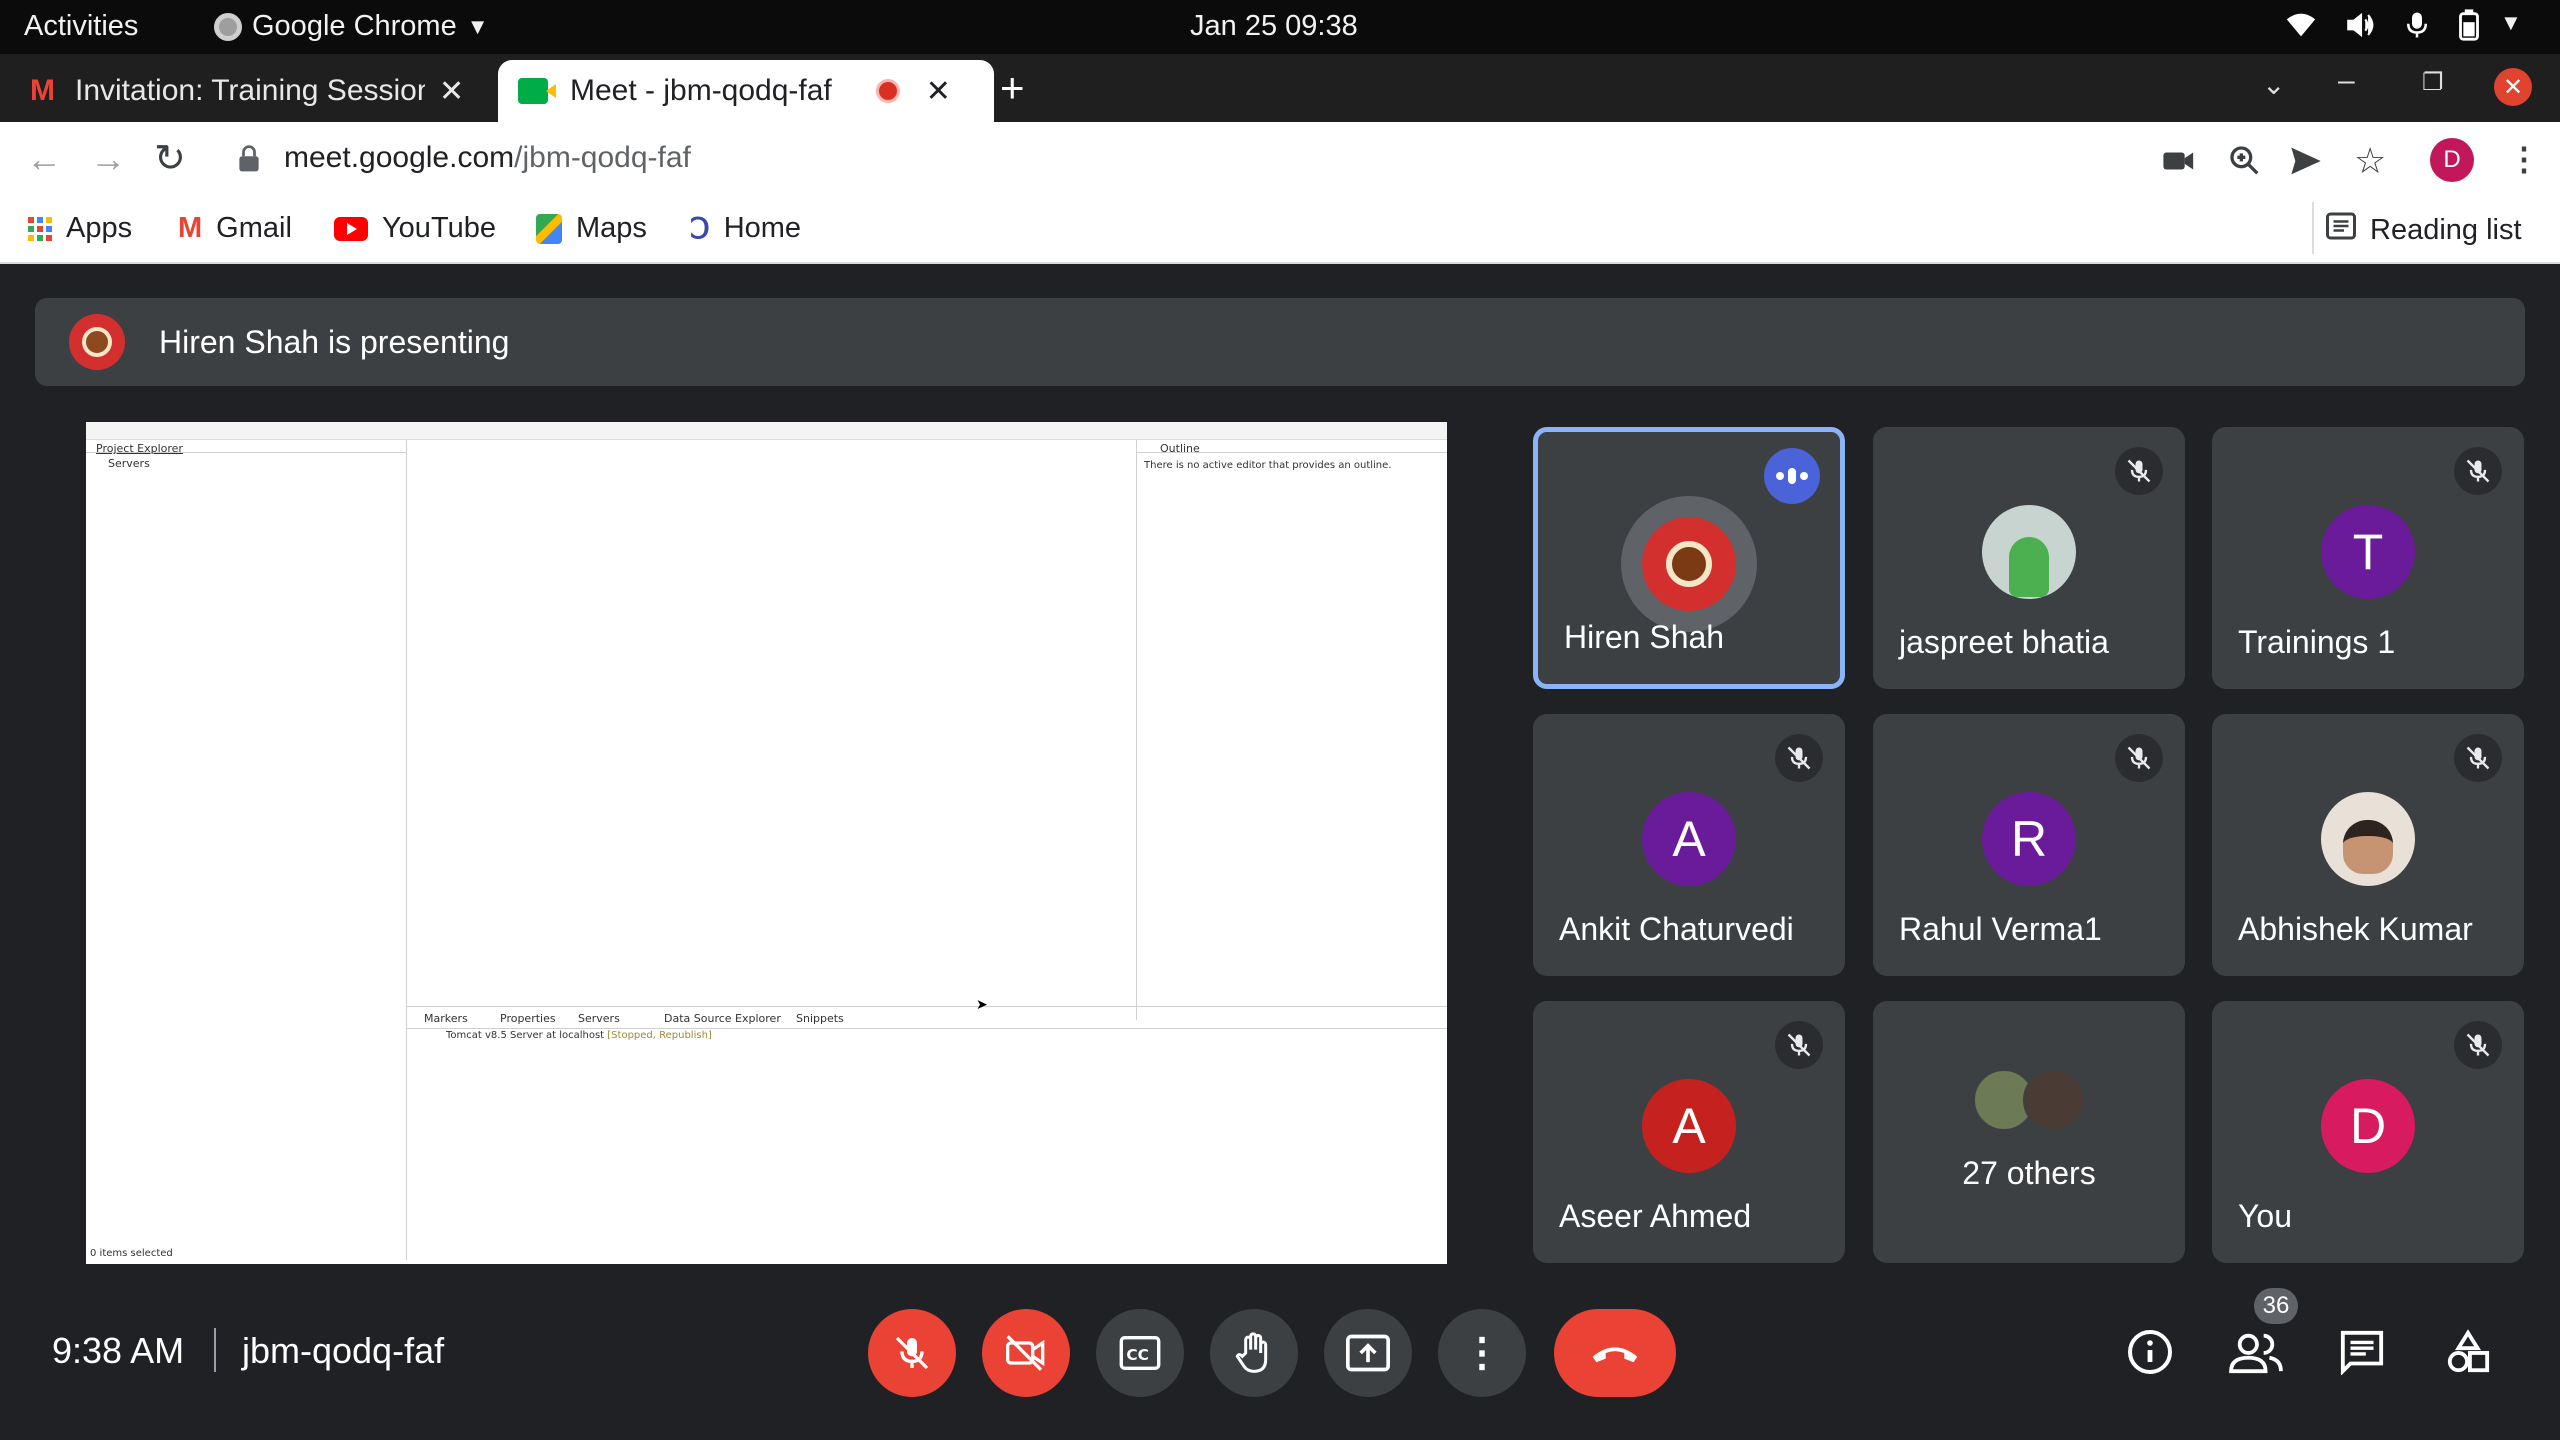  I want to click on participant-tile: R Rahul Verma1, so click(2029, 845).